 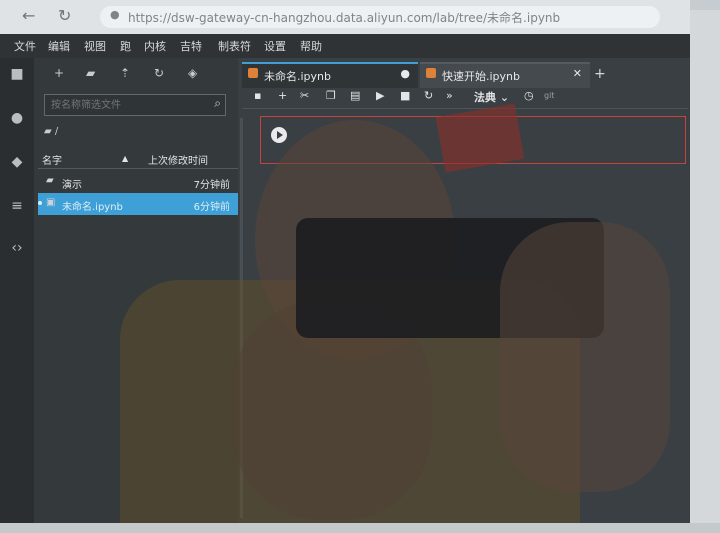 I want to click on breadcrumb: ▰ /, so click(x=51, y=131).